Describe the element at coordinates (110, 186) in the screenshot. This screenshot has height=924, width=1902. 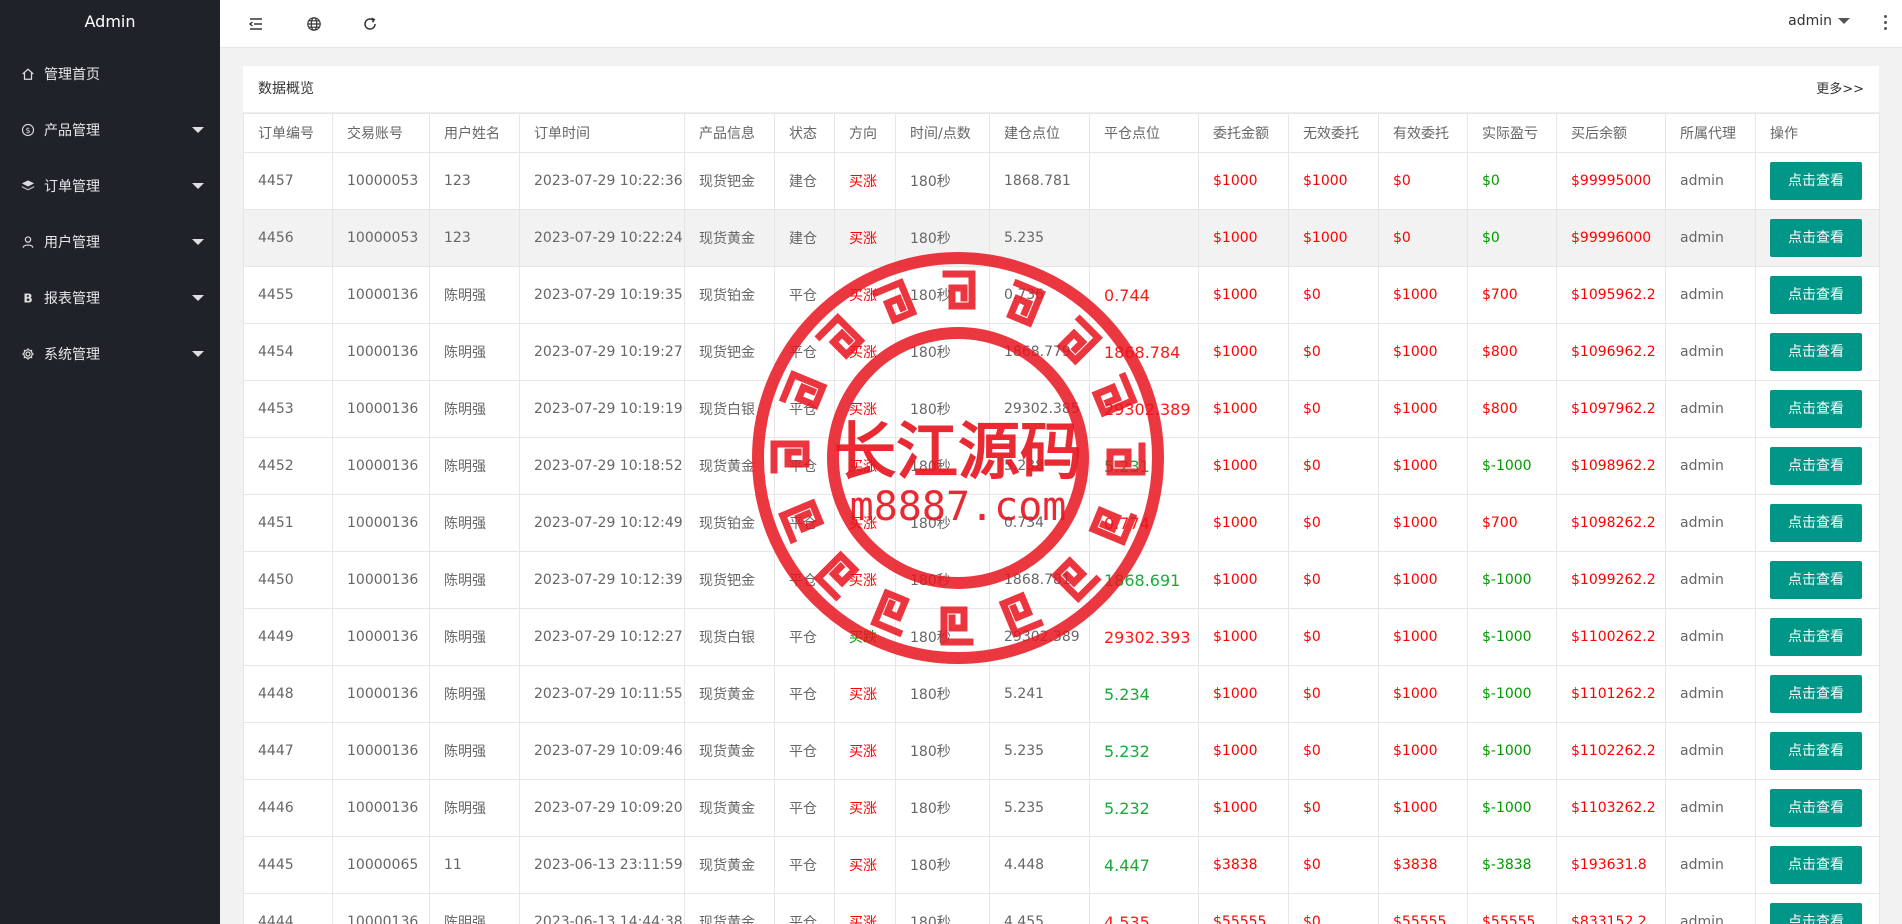
I see `sidebar-item-orders: 订单管理` at that location.